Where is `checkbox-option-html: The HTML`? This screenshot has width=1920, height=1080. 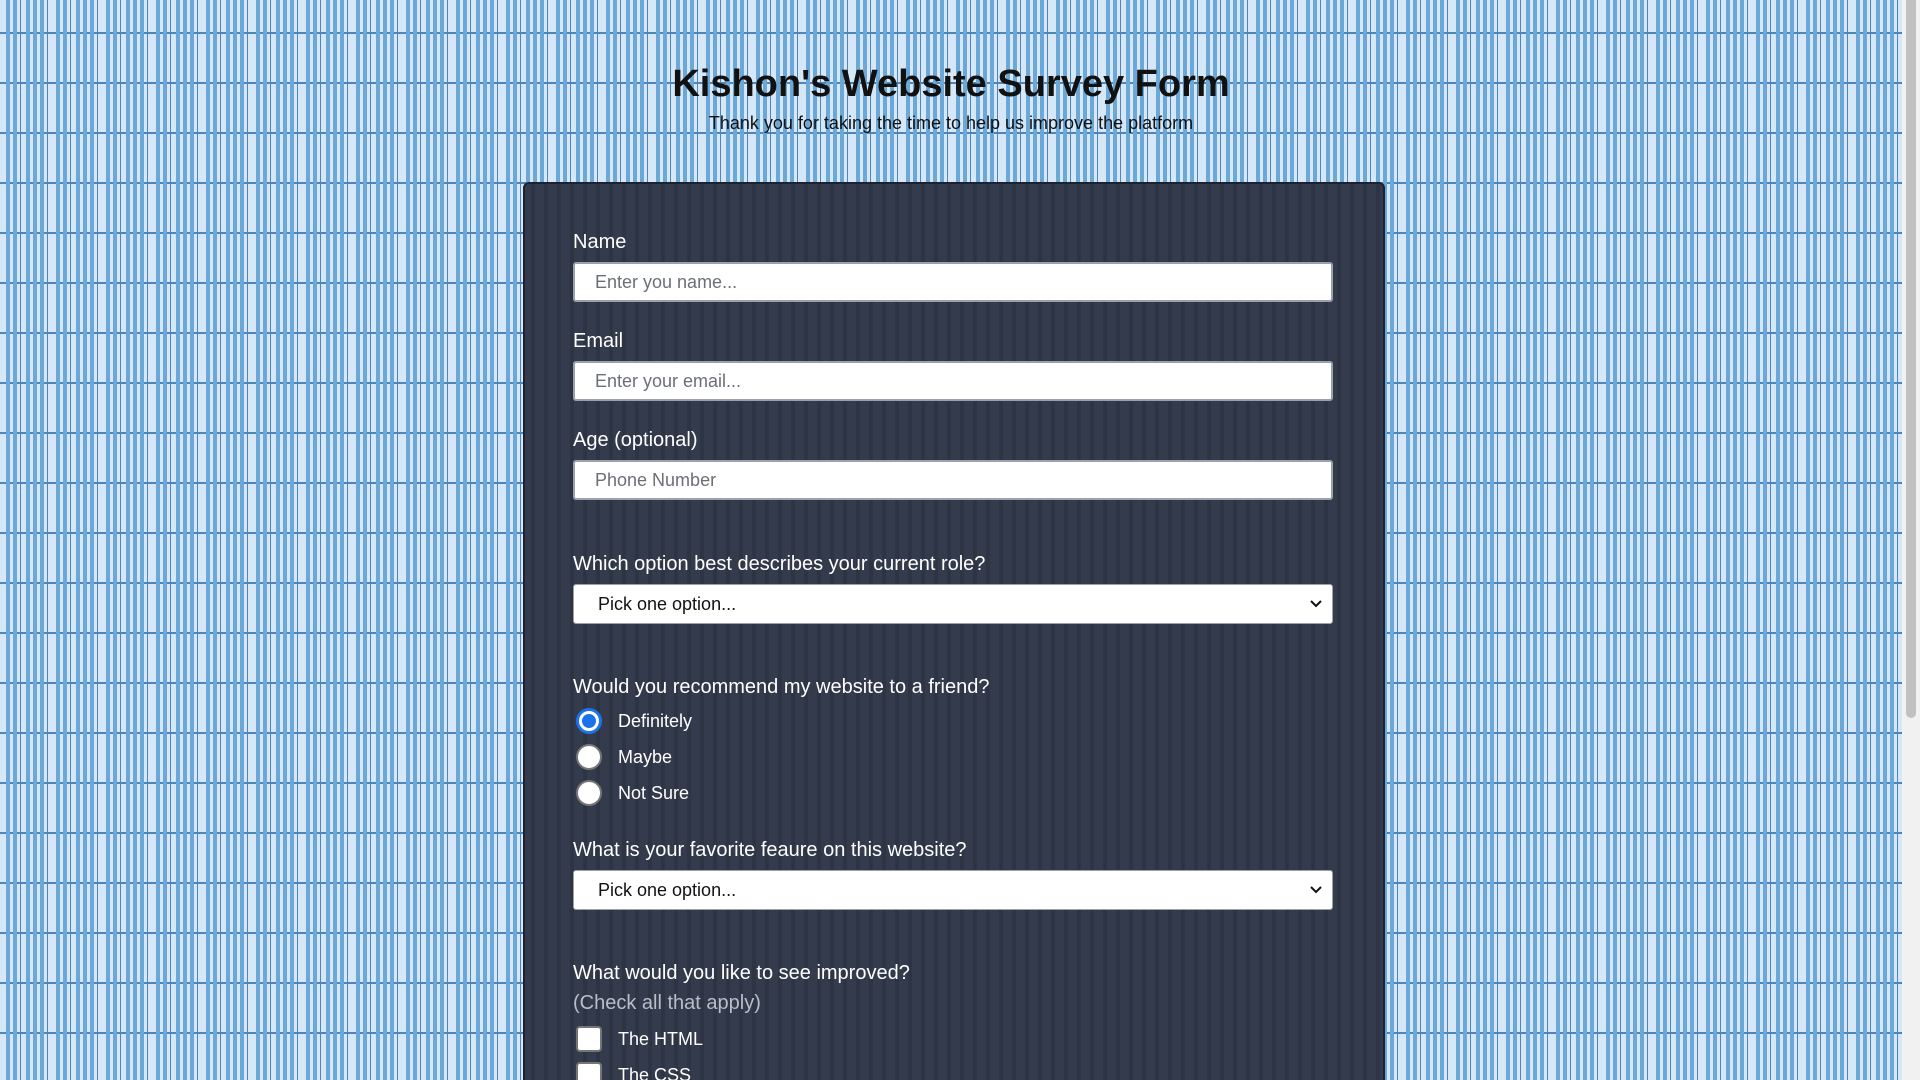
checkbox-option-html: The HTML is located at coordinates (953, 1039).